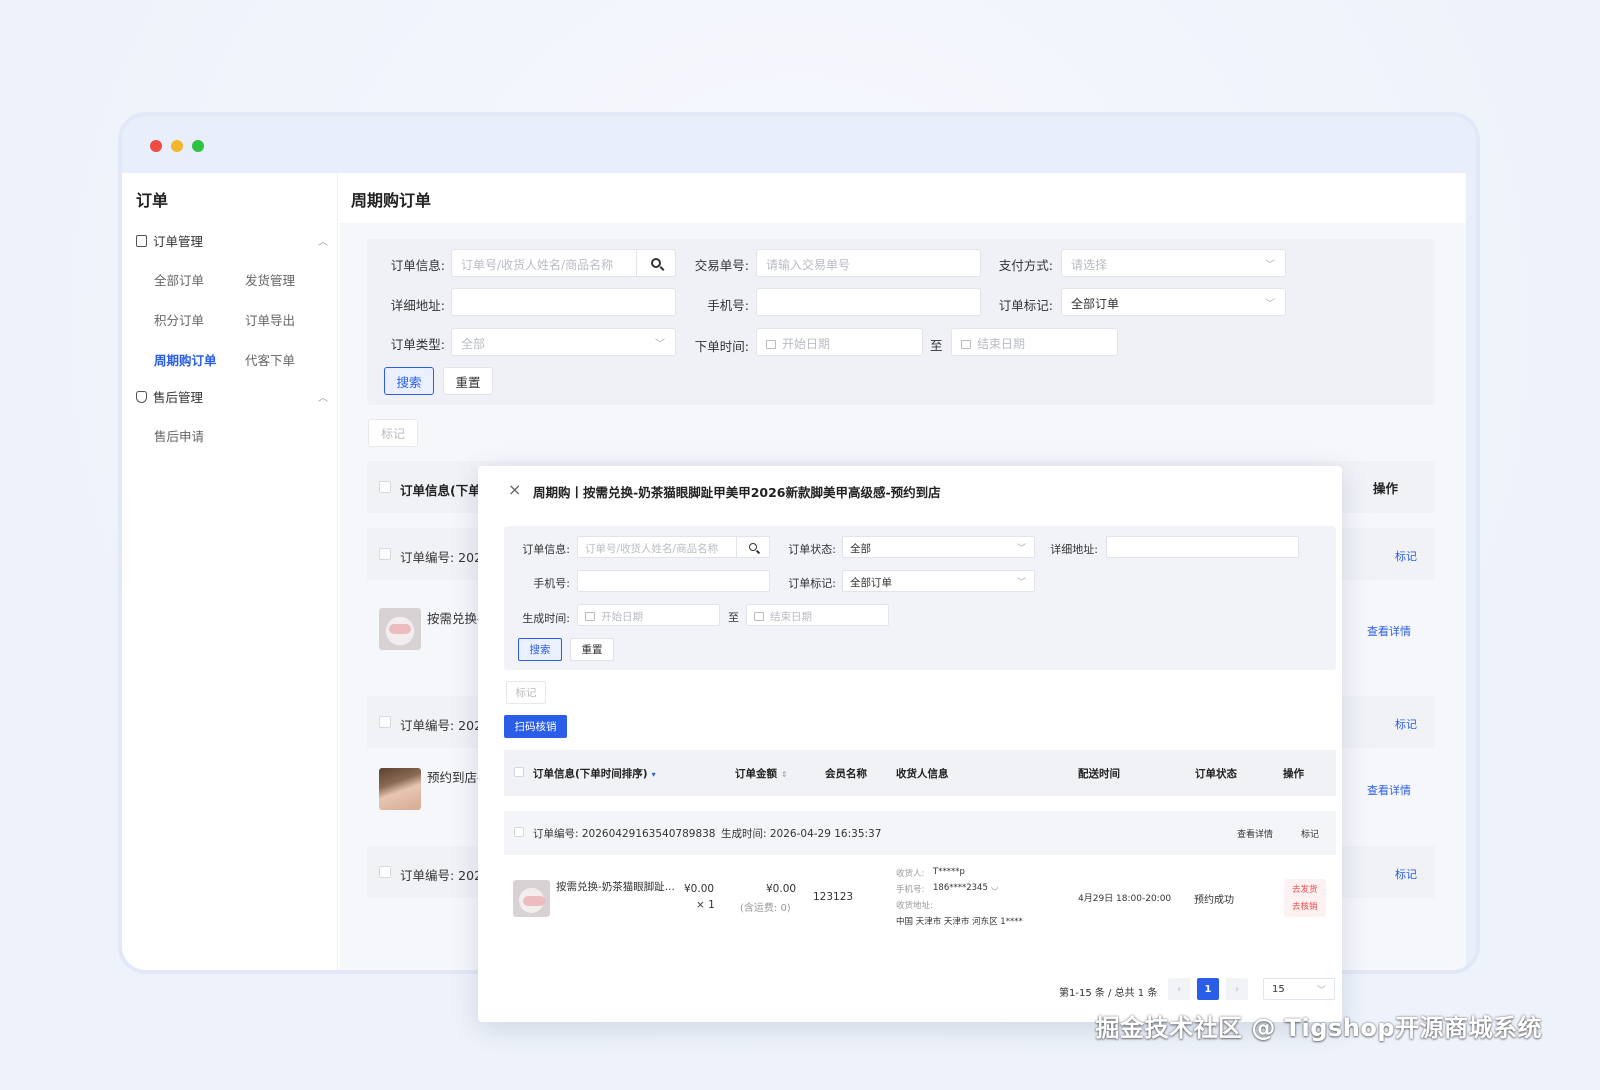 This screenshot has height=1090, width=1600. I want to click on reset-button: 重置, so click(468, 381).